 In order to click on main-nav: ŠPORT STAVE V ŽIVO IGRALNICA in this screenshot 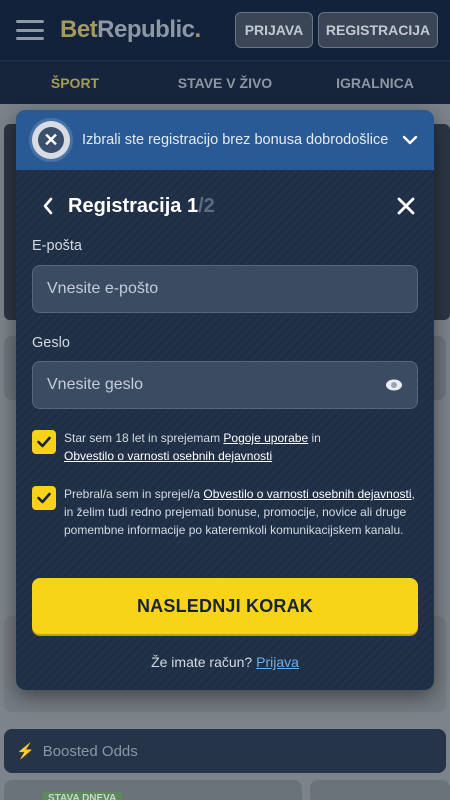, I will do `click(225, 82)`.